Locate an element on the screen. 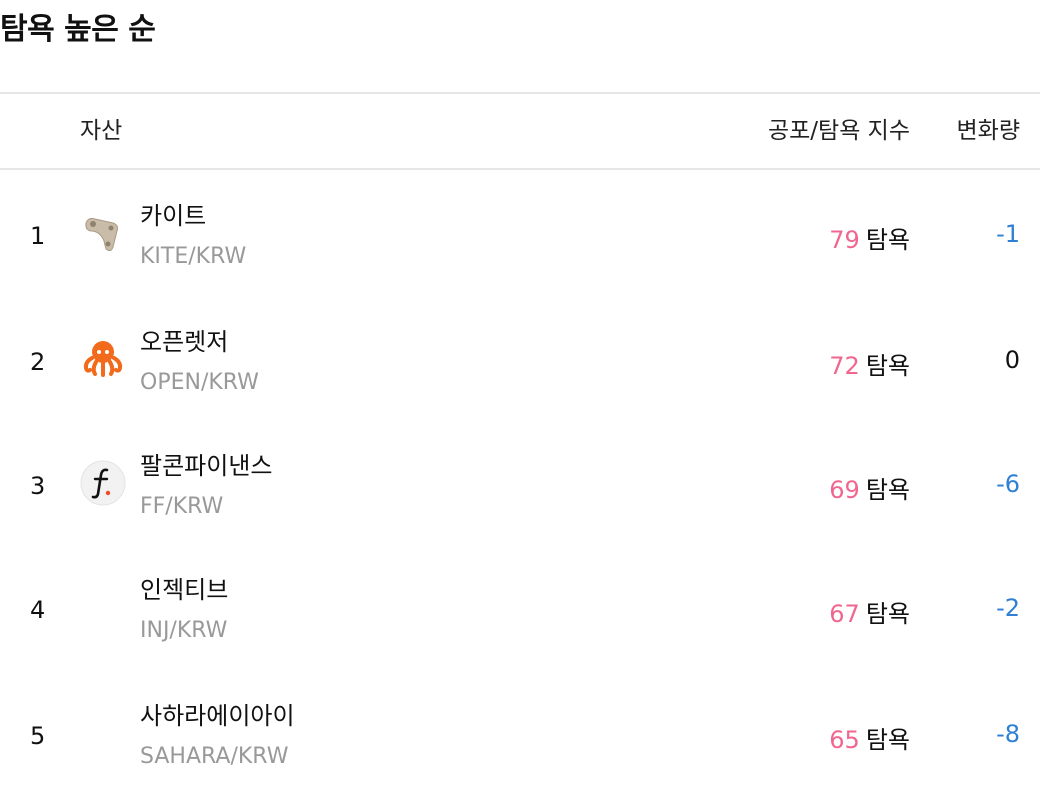  fear-greed-index: 67 탐욕 is located at coordinates (869, 611).